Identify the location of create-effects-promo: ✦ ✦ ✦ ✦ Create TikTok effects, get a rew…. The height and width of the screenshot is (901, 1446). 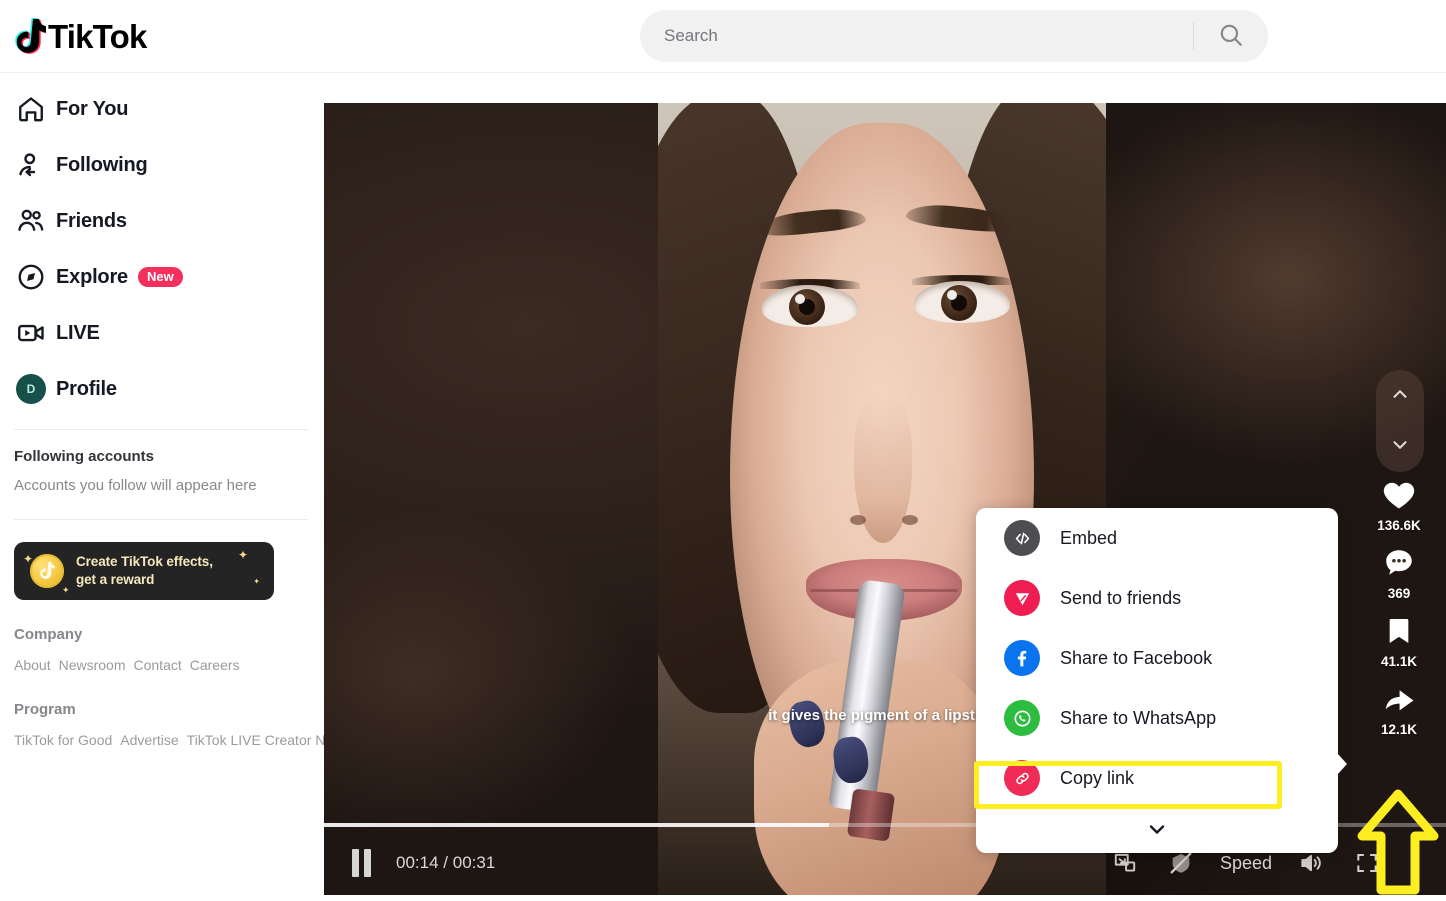
(144, 570).